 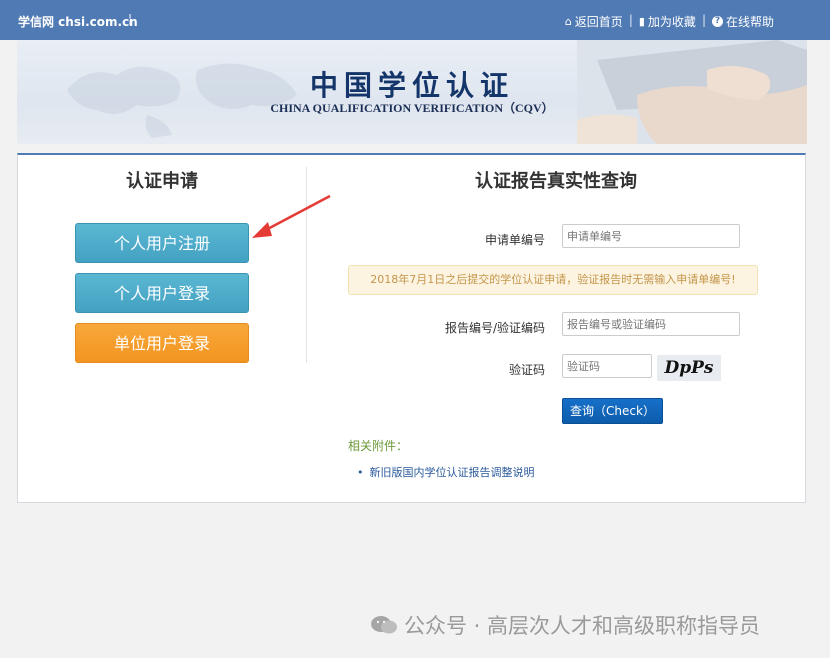 What do you see at coordinates (582, 626) in the screenshot?
I see `watermark-text: 公众号 · 高层次人才和高级职称指导员` at bounding box center [582, 626].